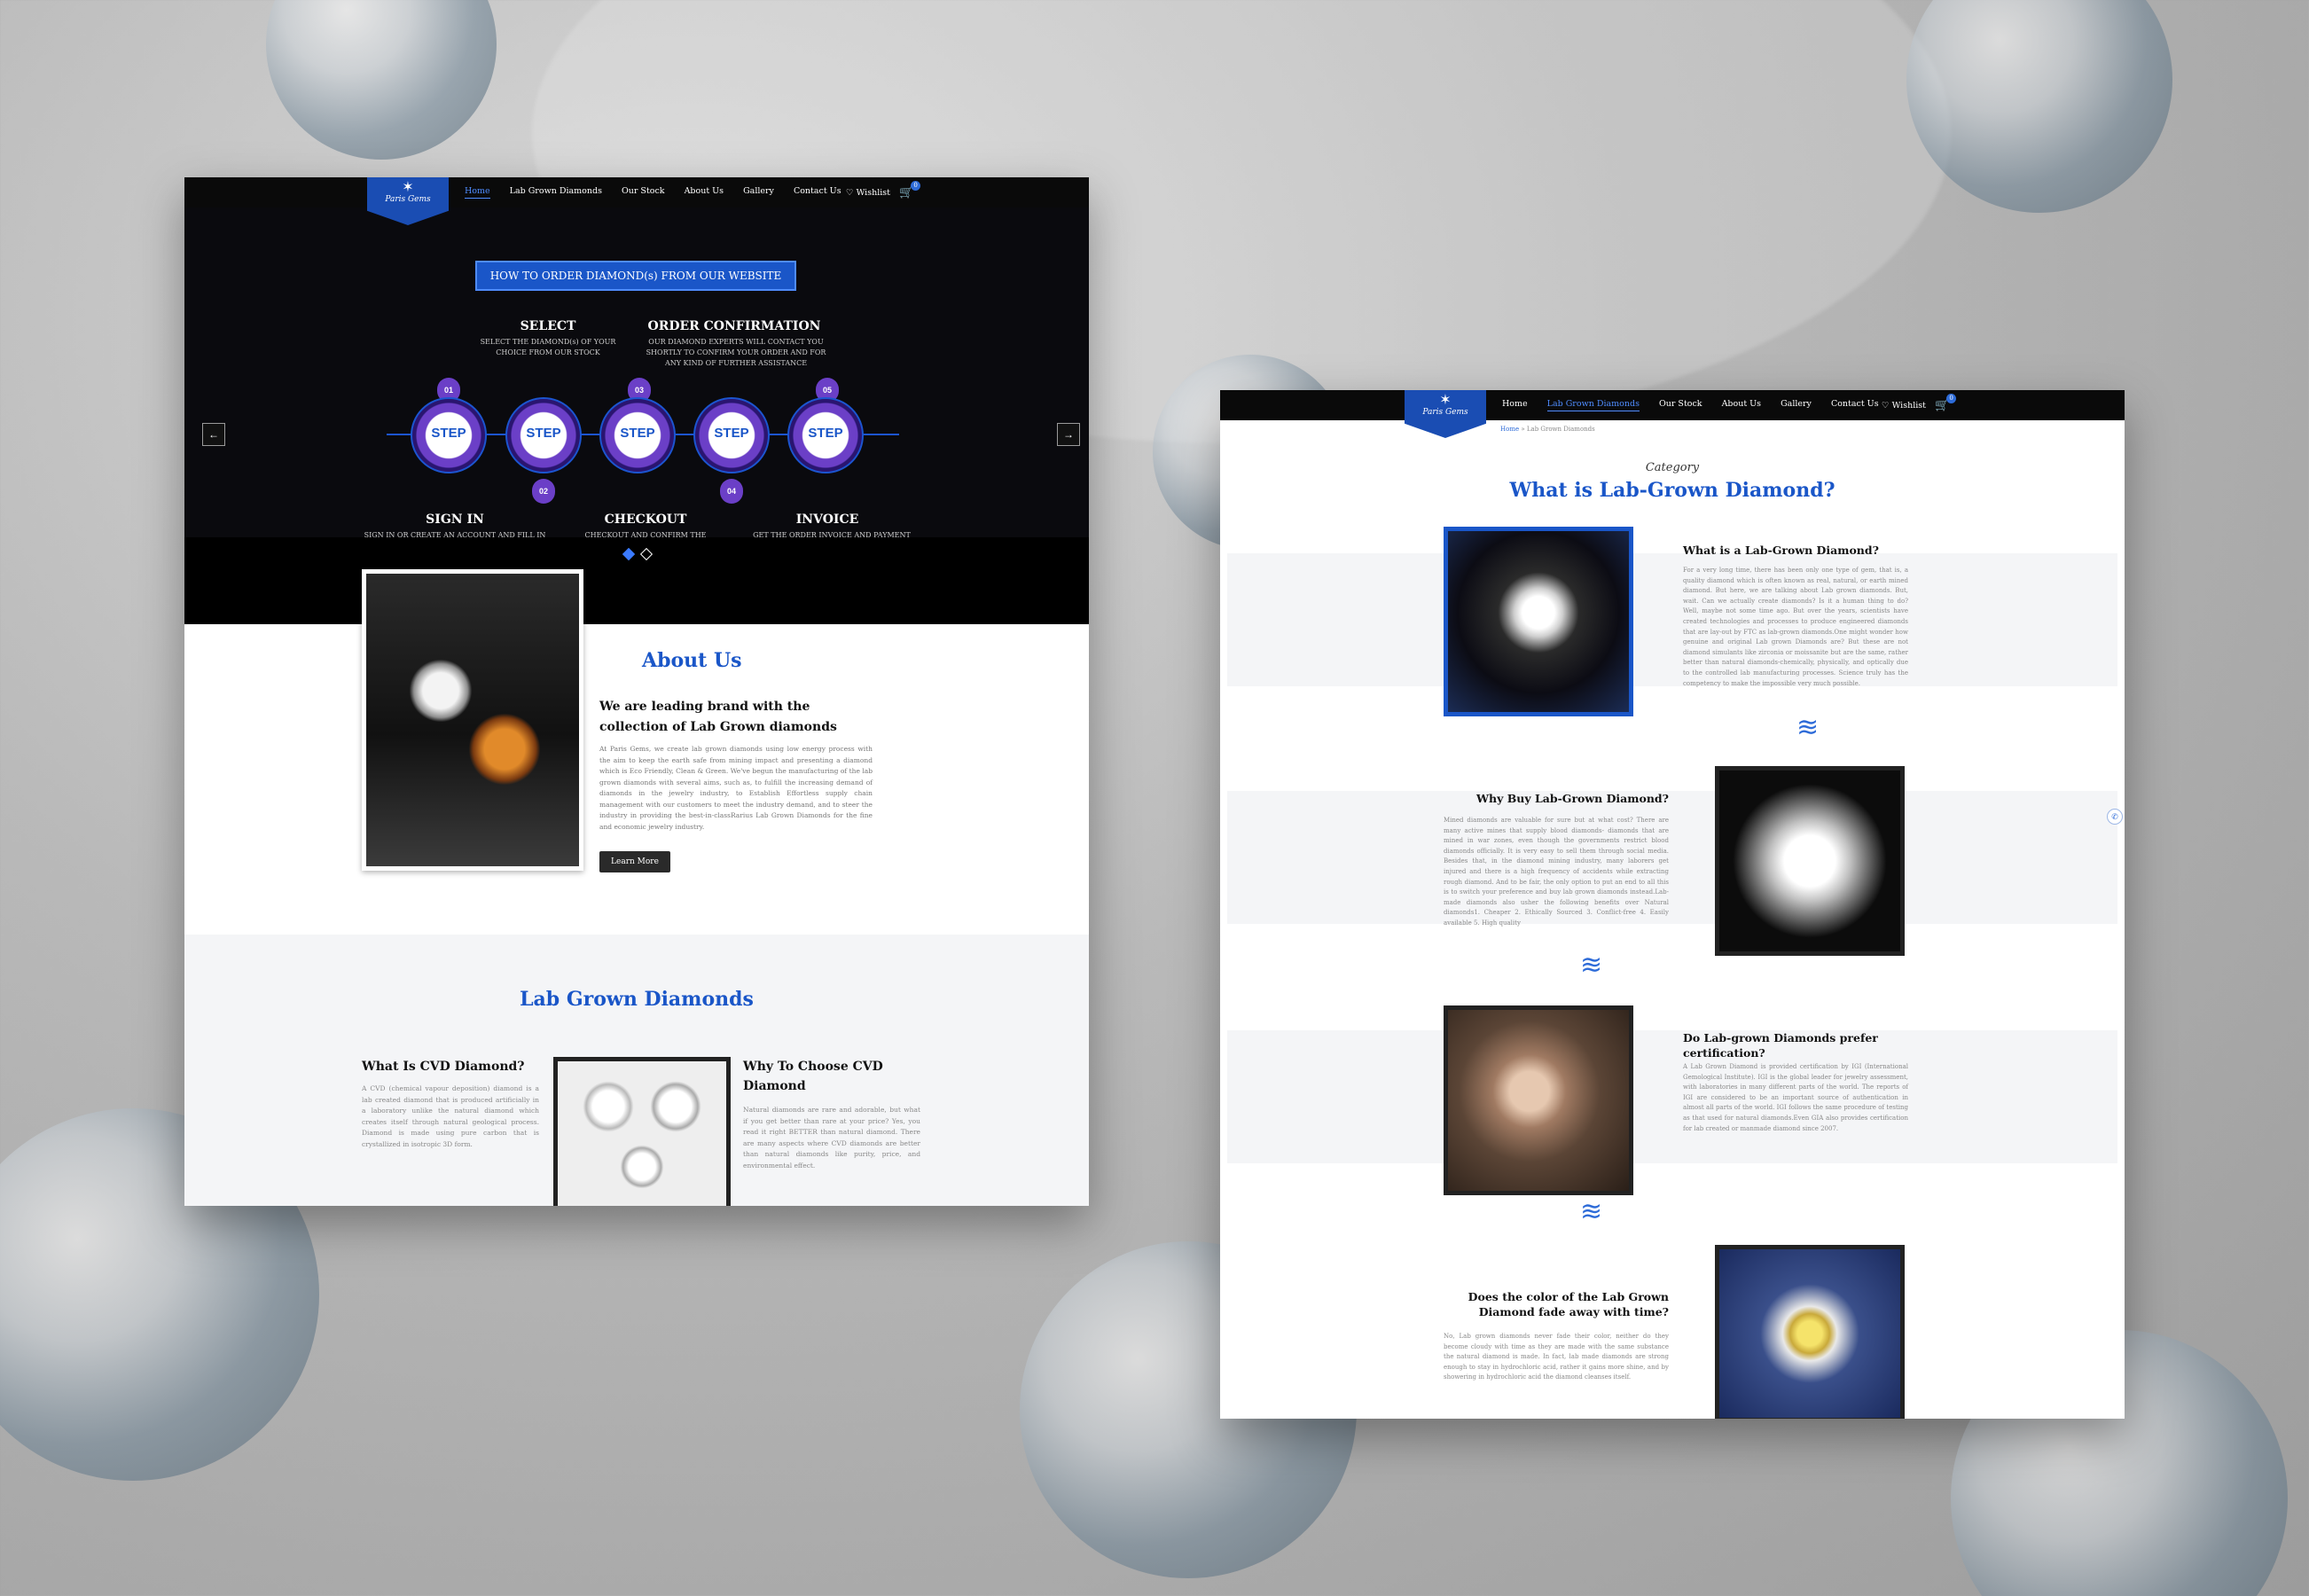  I want to click on about-title: About Us, so click(692, 661).